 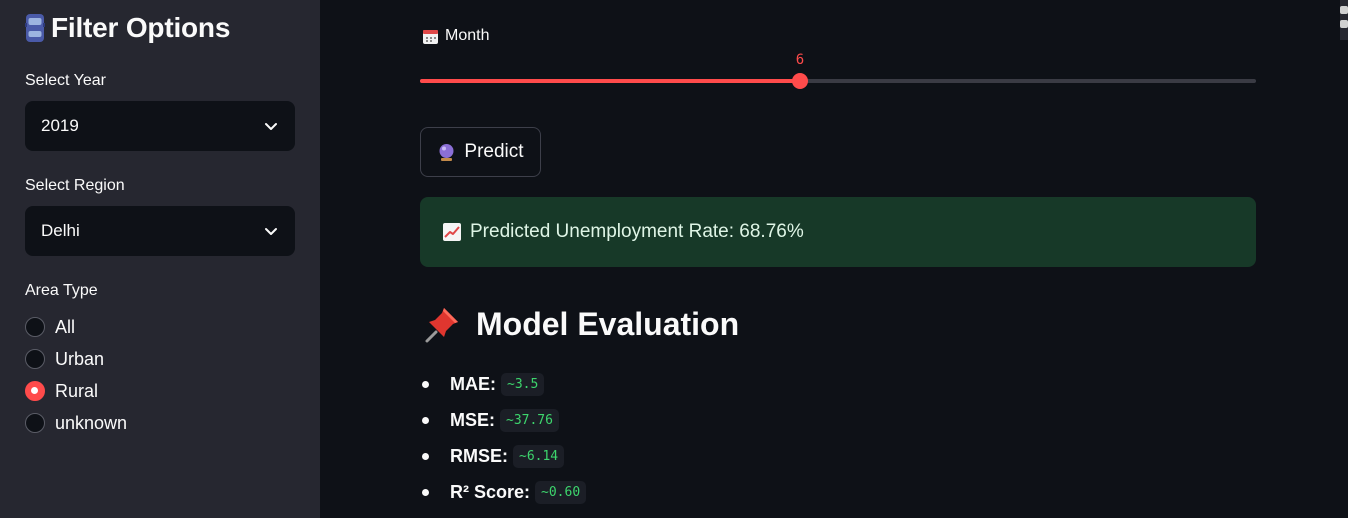 What do you see at coordinates (80, 358) in the screenshot?
I see `radio-label: Urban` at bounding box center [80, 358].